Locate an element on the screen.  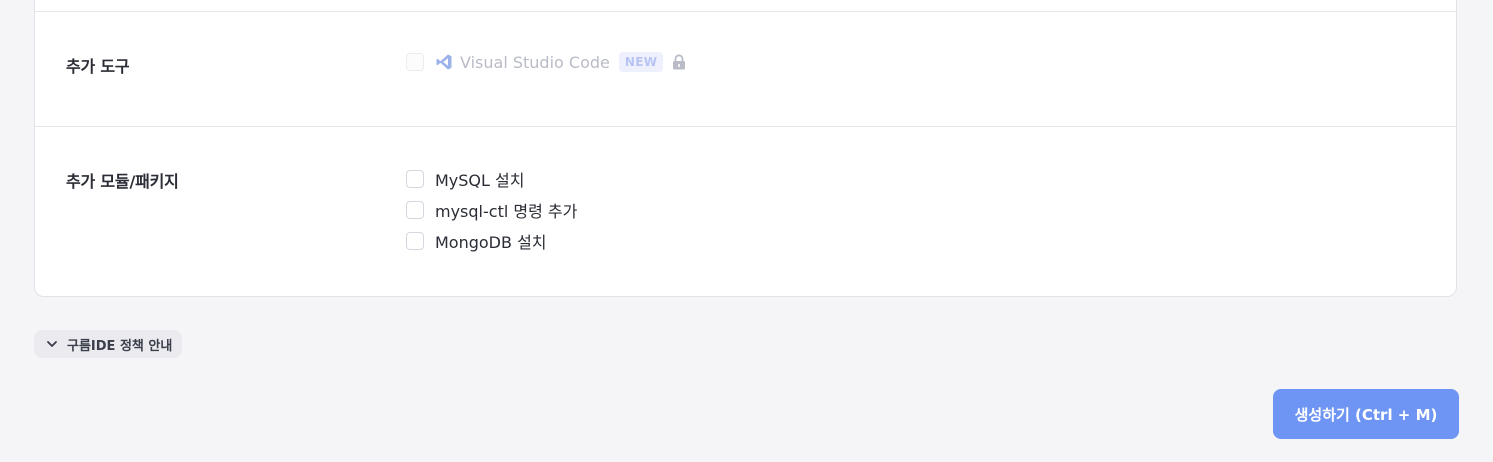
vscode-option: Visual Studio Code NEW is located at coordinates (546, 62).